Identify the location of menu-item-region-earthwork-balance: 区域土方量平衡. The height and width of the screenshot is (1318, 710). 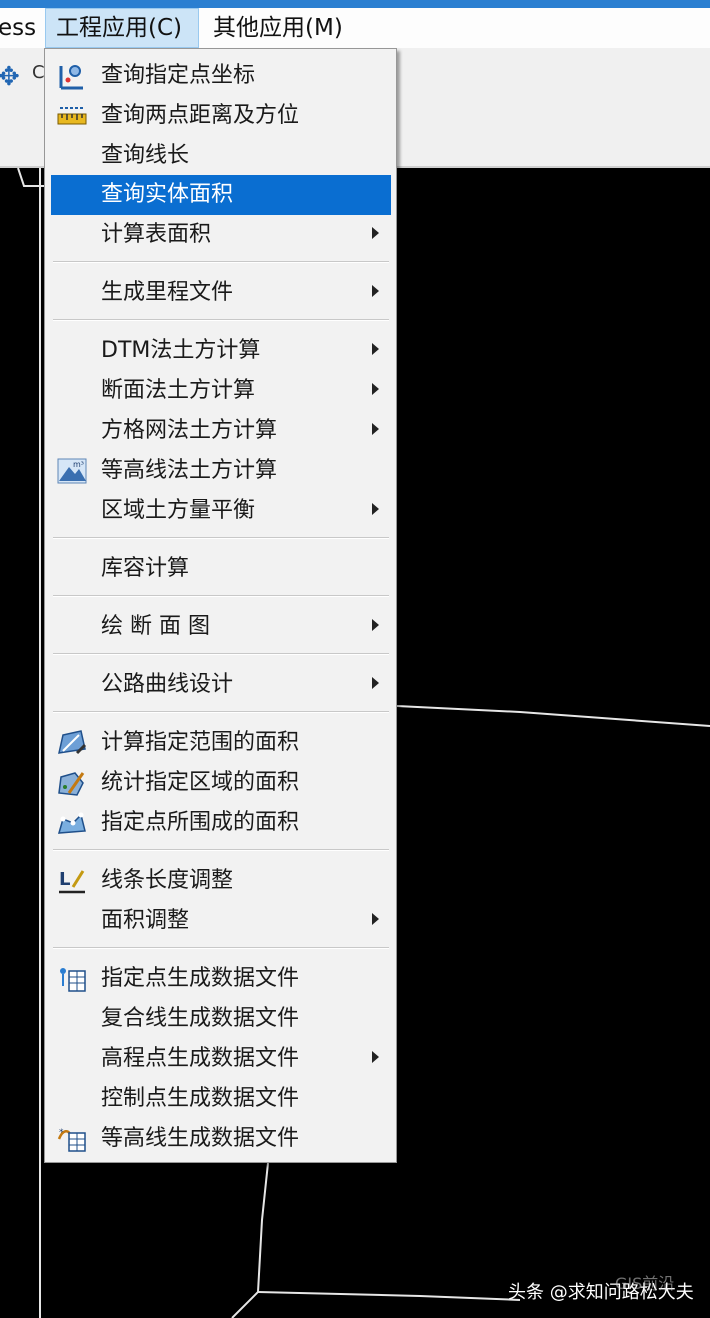
(221, 511).